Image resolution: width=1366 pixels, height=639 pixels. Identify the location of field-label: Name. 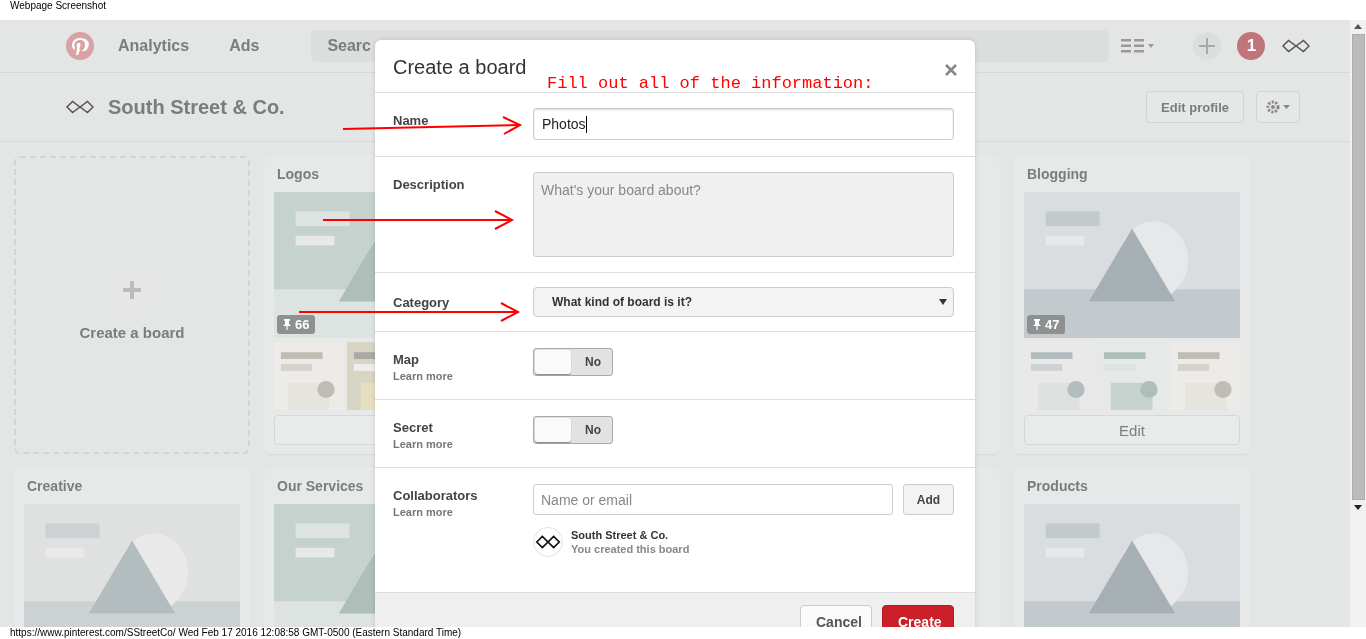
(411, 120).